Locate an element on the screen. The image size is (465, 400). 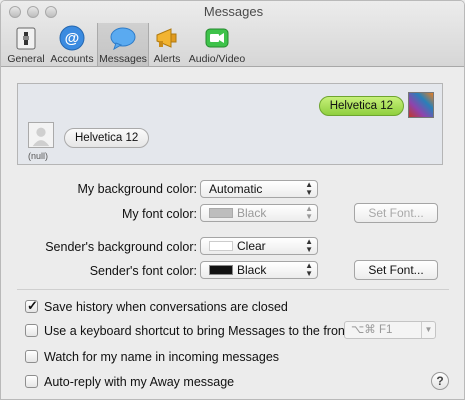
watch-name-checkbox is located at coordinates (31, 356).